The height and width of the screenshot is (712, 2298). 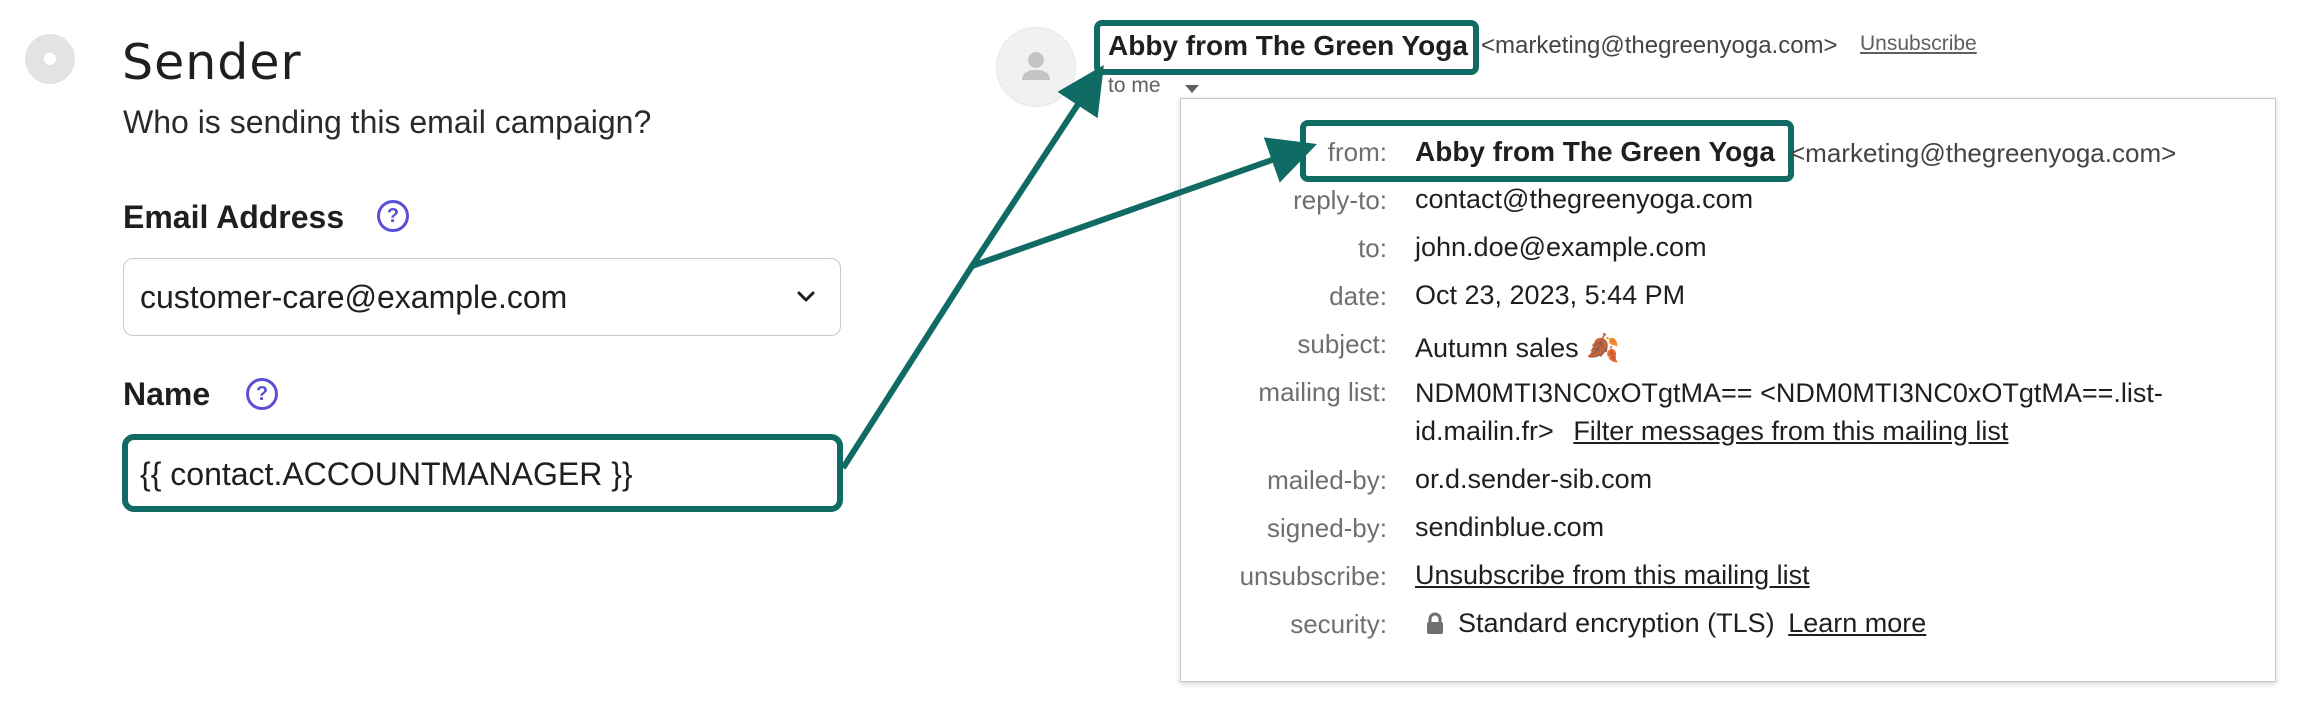 I want to click on mailing-list-label: mailing list:, so click(x=1322, y=392).